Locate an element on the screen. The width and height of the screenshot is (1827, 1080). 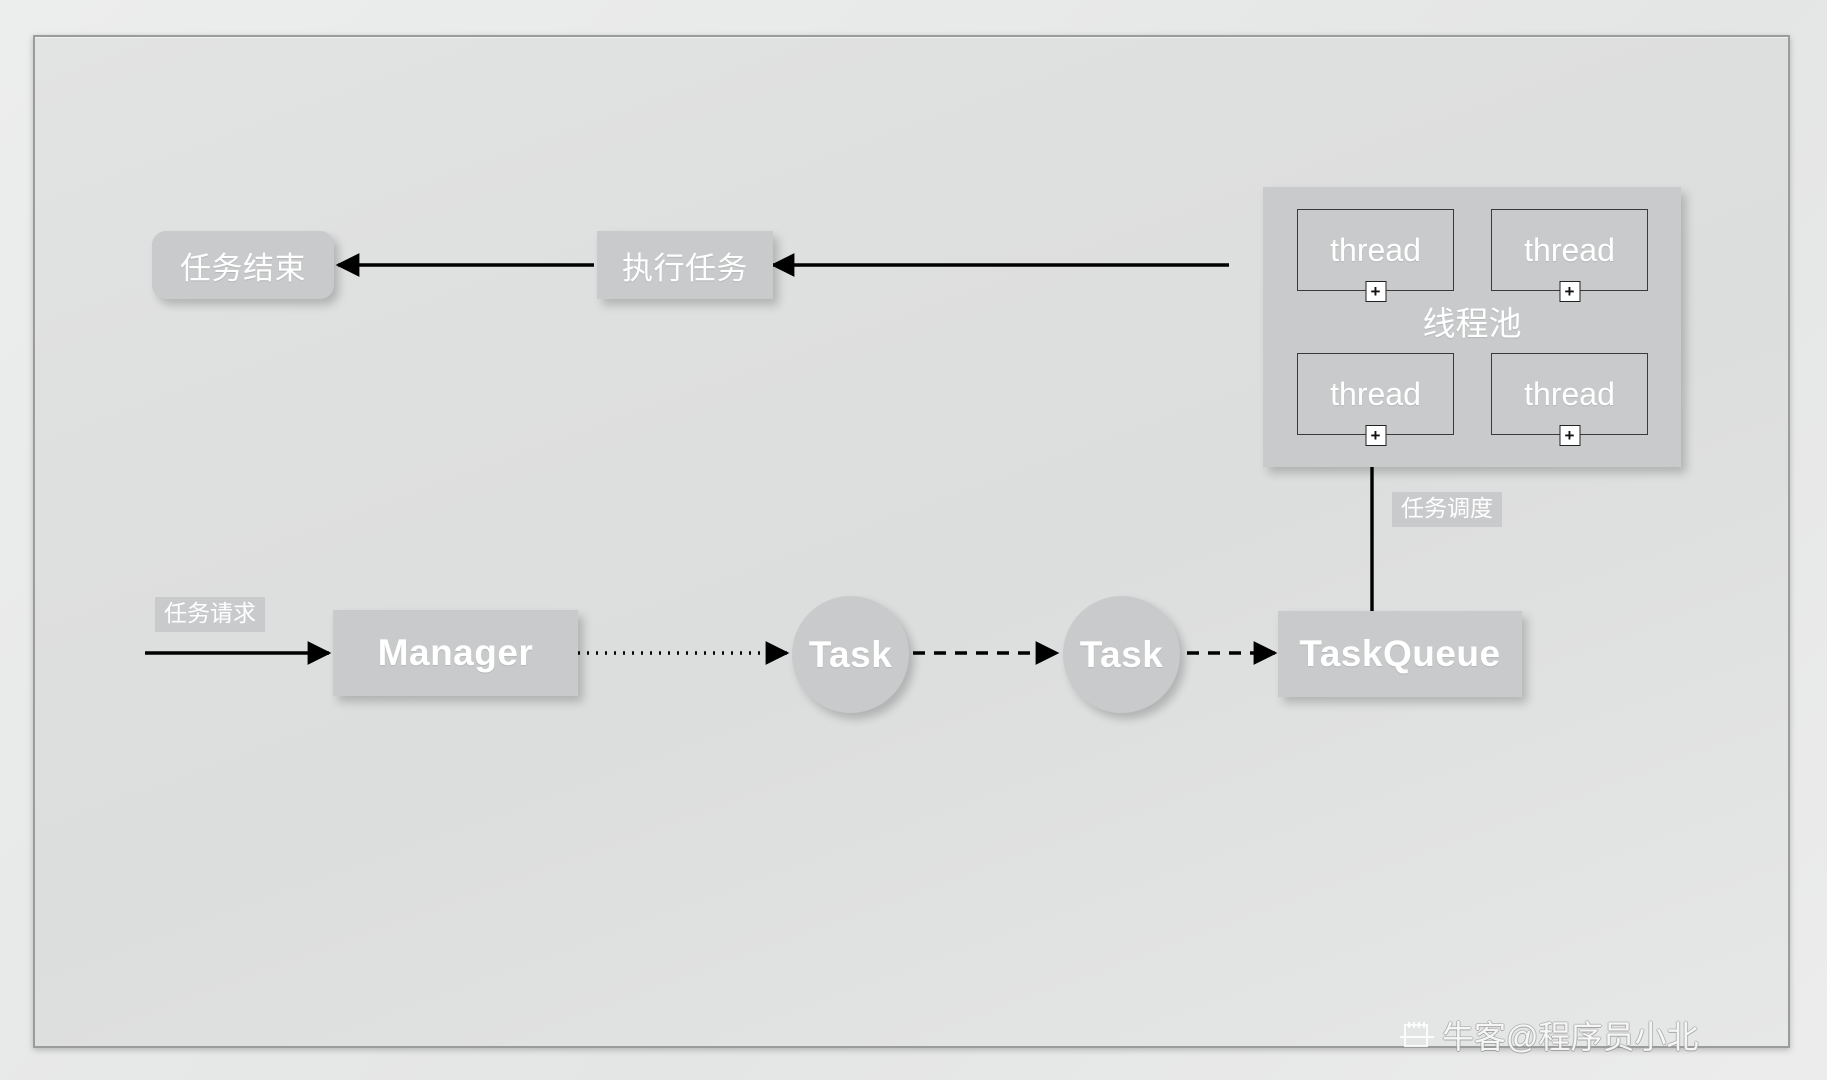
node-execute-task: 执行任务 is located at coordinates (685, 265).